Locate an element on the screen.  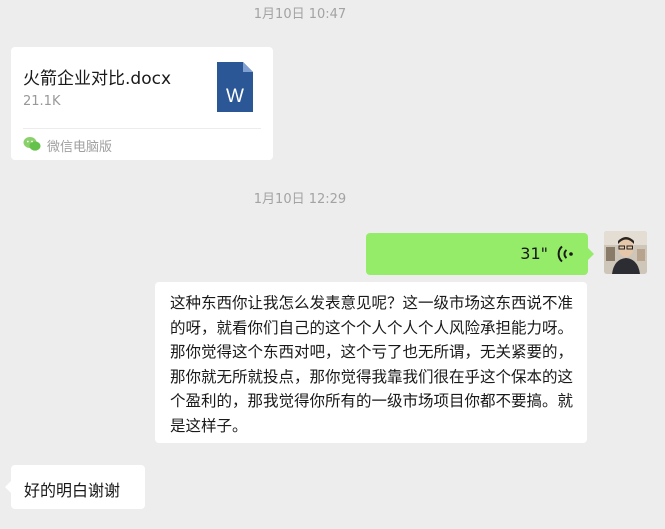
voice-message-bubble: 31" is located at coordinates (480, 254).